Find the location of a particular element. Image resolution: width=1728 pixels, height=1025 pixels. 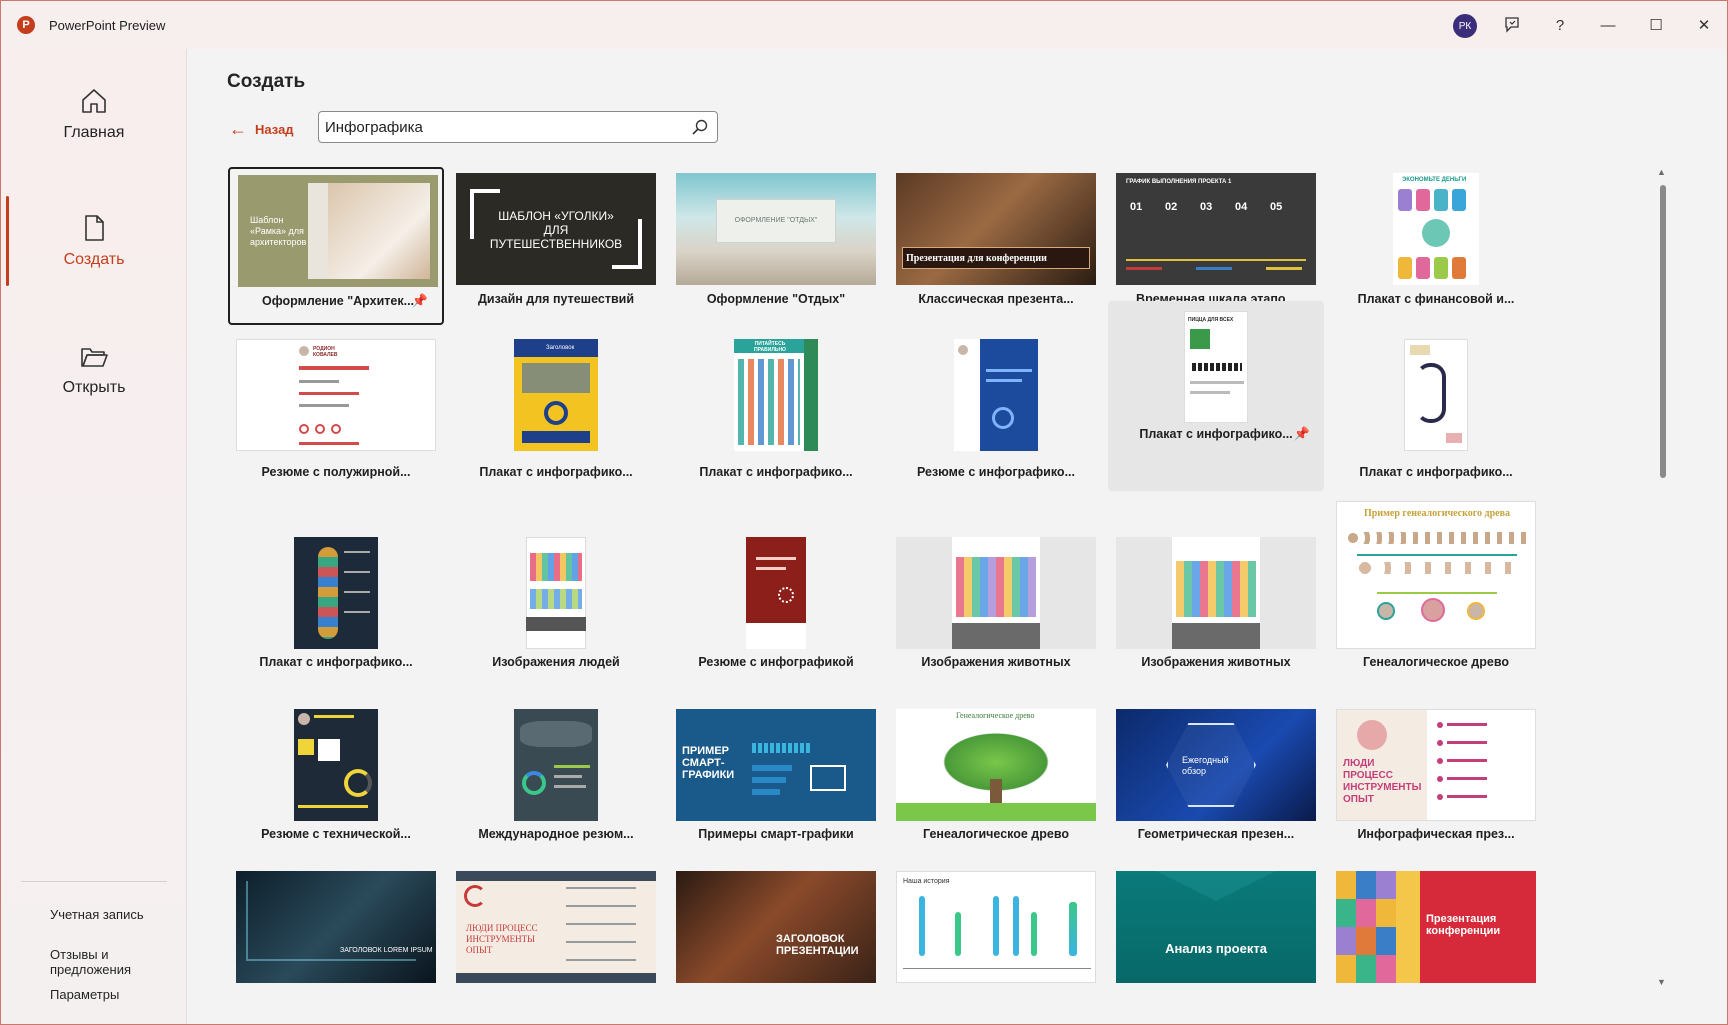

search-icon is located at coordinates (700, 127).